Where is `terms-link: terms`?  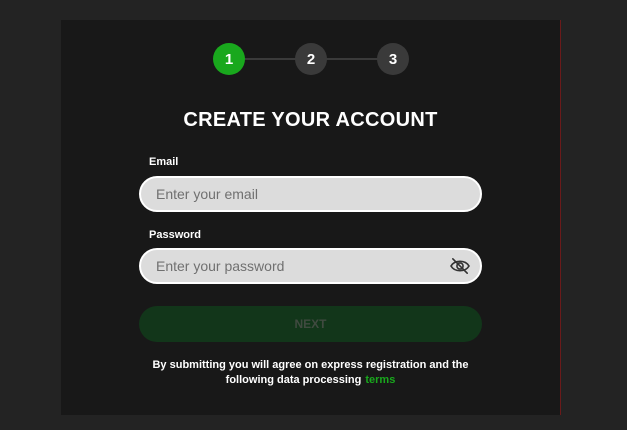
terms-link: terms is located at coordinates (380, 380).